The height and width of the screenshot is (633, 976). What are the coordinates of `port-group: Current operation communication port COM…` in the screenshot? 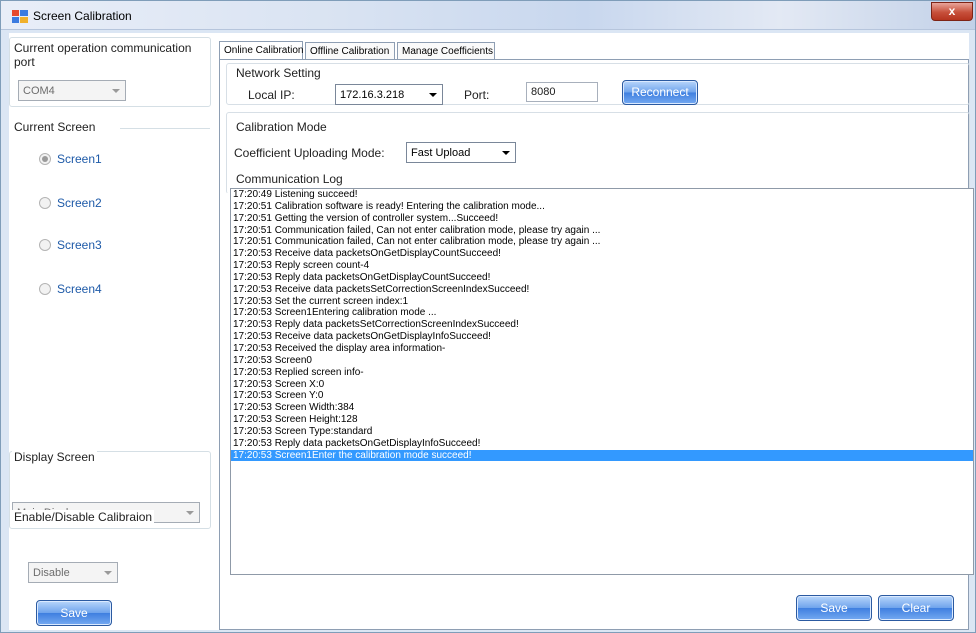 It's located at (110, 72).